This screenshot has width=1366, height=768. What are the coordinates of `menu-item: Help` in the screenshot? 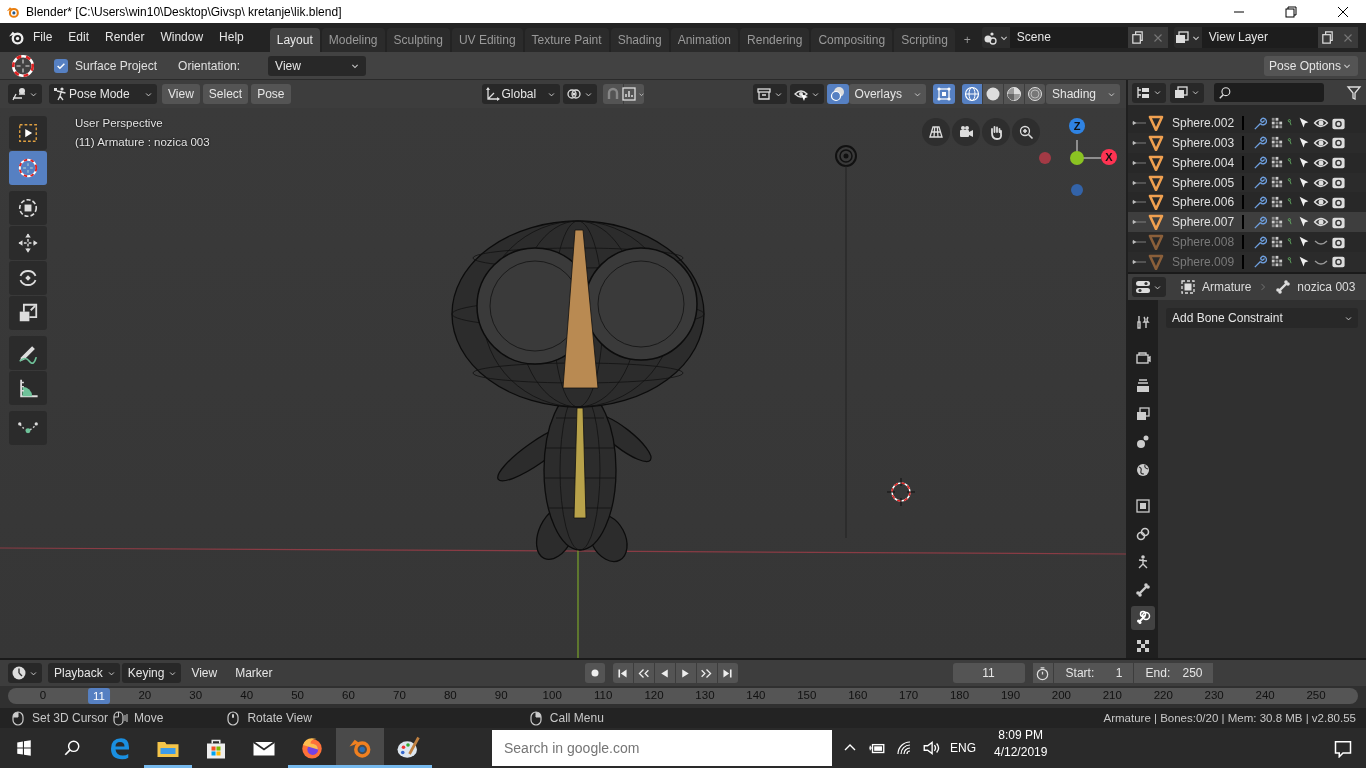 It's located at (231, 37).